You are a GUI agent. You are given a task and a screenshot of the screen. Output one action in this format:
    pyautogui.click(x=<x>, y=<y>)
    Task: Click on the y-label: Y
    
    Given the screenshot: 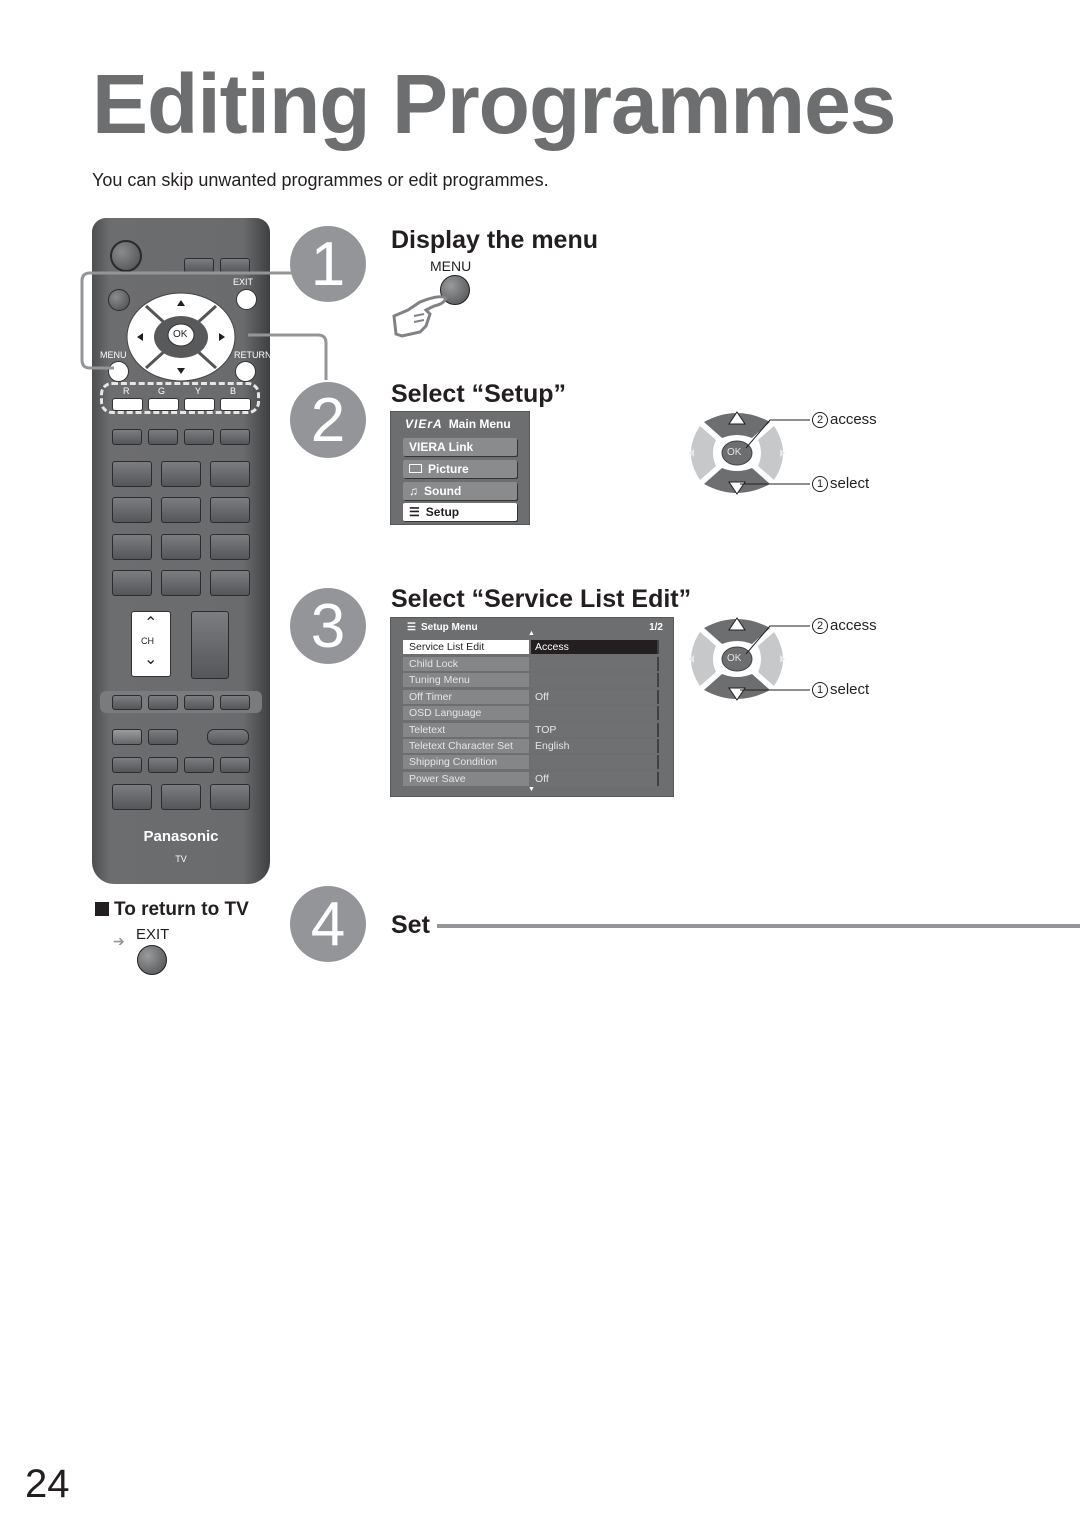 What is the action you would take?
    pyautogui.click(x=198, y=391)
    